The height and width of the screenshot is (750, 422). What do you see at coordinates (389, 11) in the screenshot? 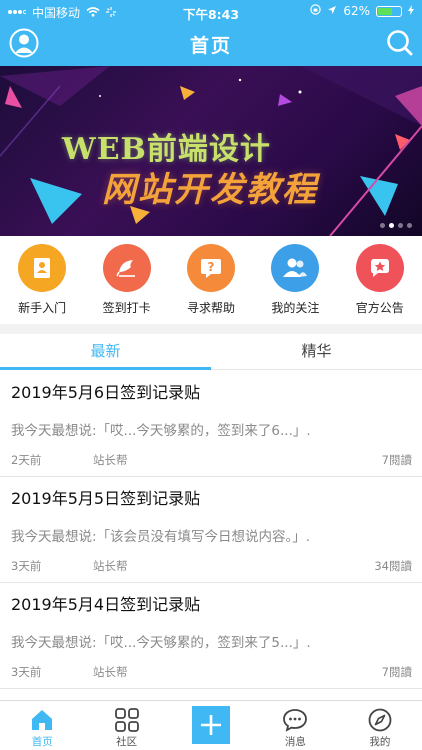
I see `battery-icon` at bounding box center [389, 11].